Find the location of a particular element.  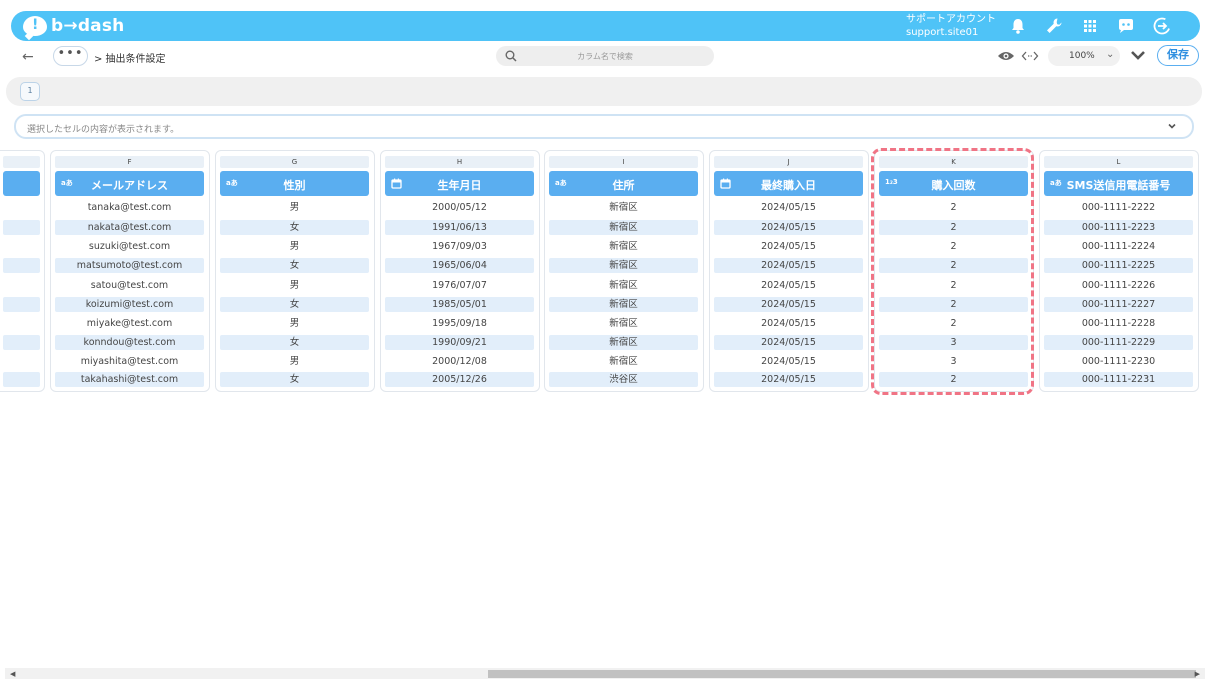

horizontal-scrollbar: ◀ ▶ is located at coordinates (605, 673).